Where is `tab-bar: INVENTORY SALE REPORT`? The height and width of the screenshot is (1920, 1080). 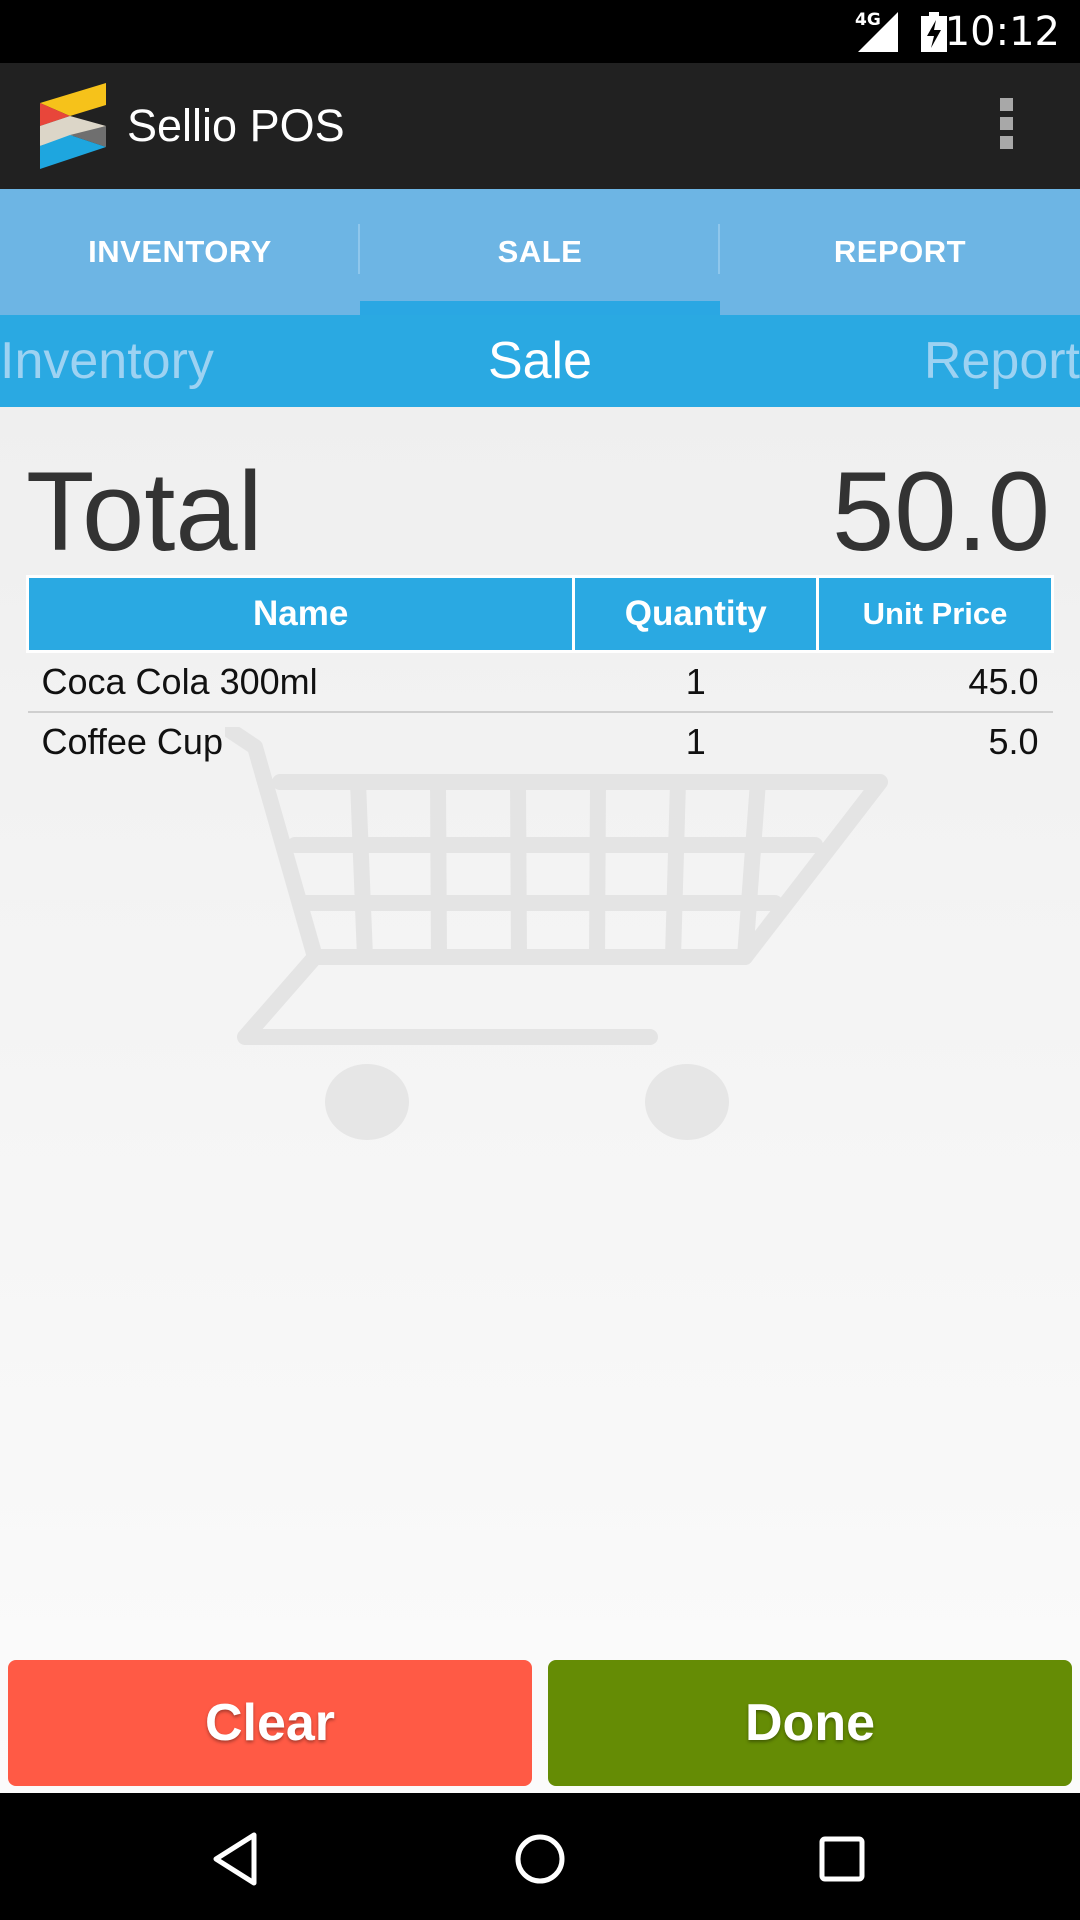 tab-bar: INVENTORY SALE REPORT is located at coordinates (540, 252).